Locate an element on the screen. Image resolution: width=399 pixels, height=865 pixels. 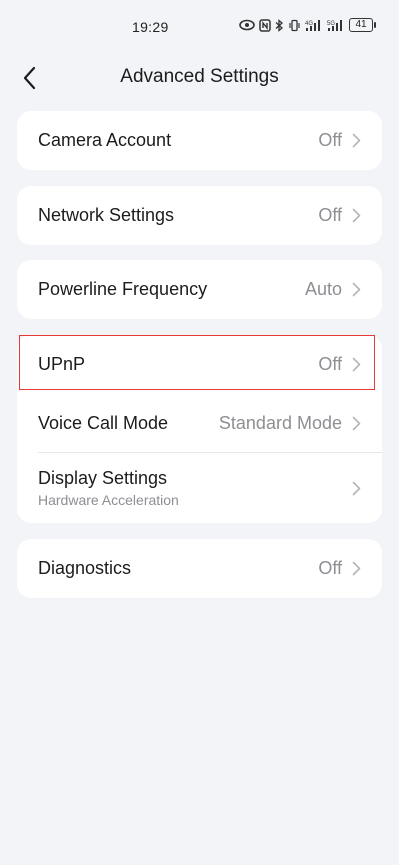
row-display-settings: Display Settings Hardware Acceleration is located at coordinates (199, 488).